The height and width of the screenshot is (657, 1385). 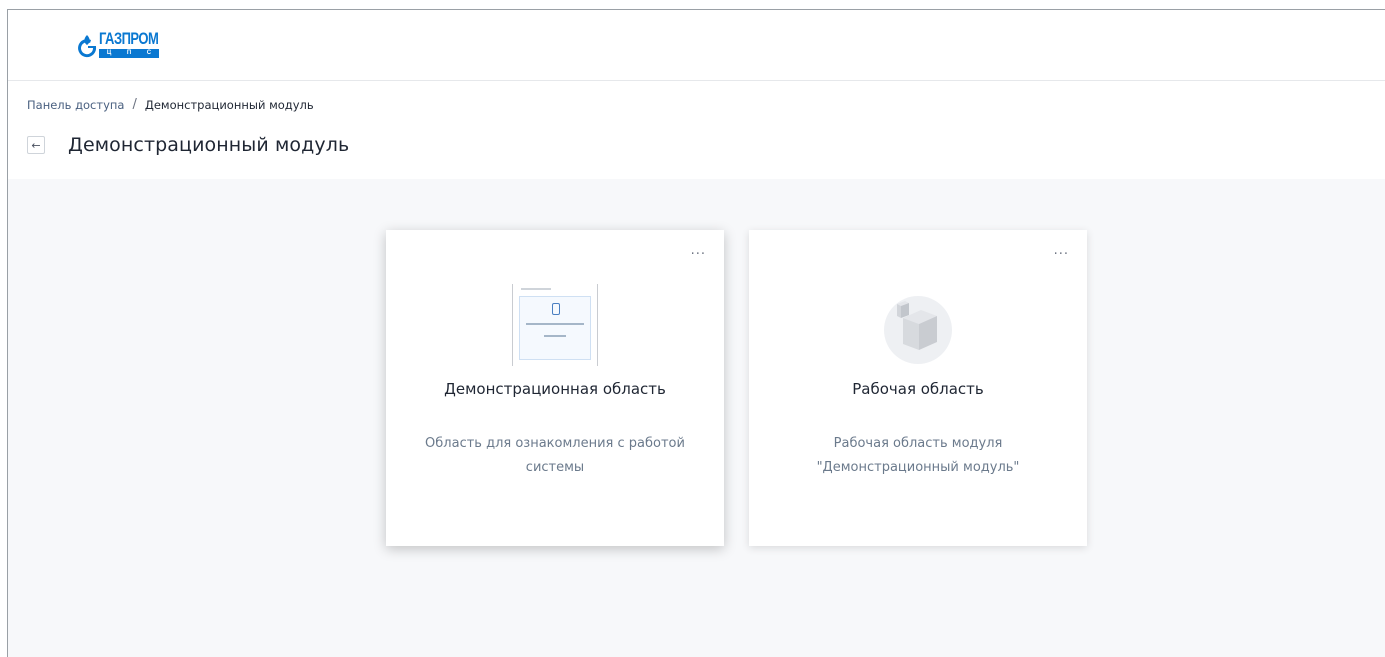 What do you see at coordinates (87, 46) in the screenshot?
I see `gazprom-flame-icon` at bounding box center [87, 46].